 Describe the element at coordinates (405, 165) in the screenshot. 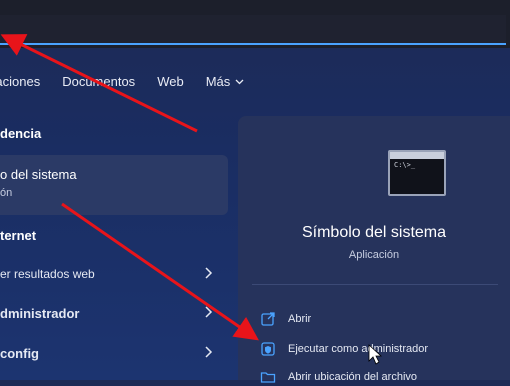

I see `icon-prompt-text: C:\>_` at that location.